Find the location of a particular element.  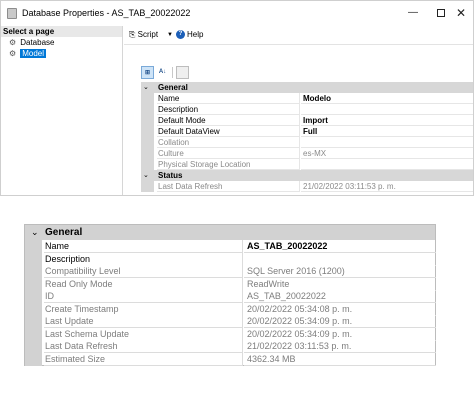

property-value: Modelo is located at coordinates (387, 98).